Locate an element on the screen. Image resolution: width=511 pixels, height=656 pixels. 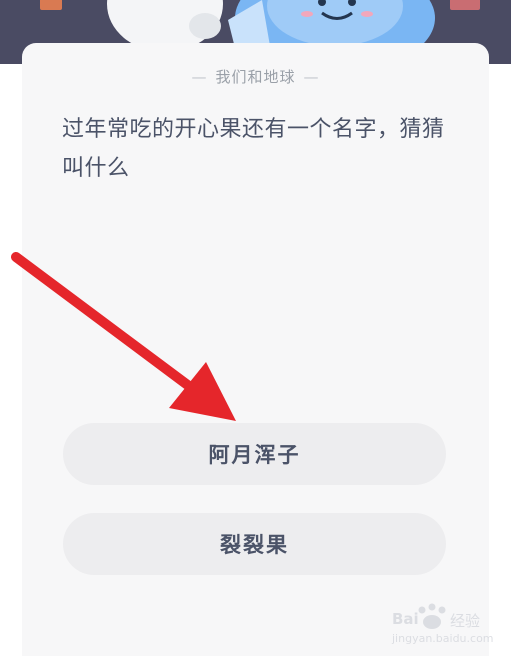
answer-option-1: 阿月浑子 is located at coordinates (254, 454).